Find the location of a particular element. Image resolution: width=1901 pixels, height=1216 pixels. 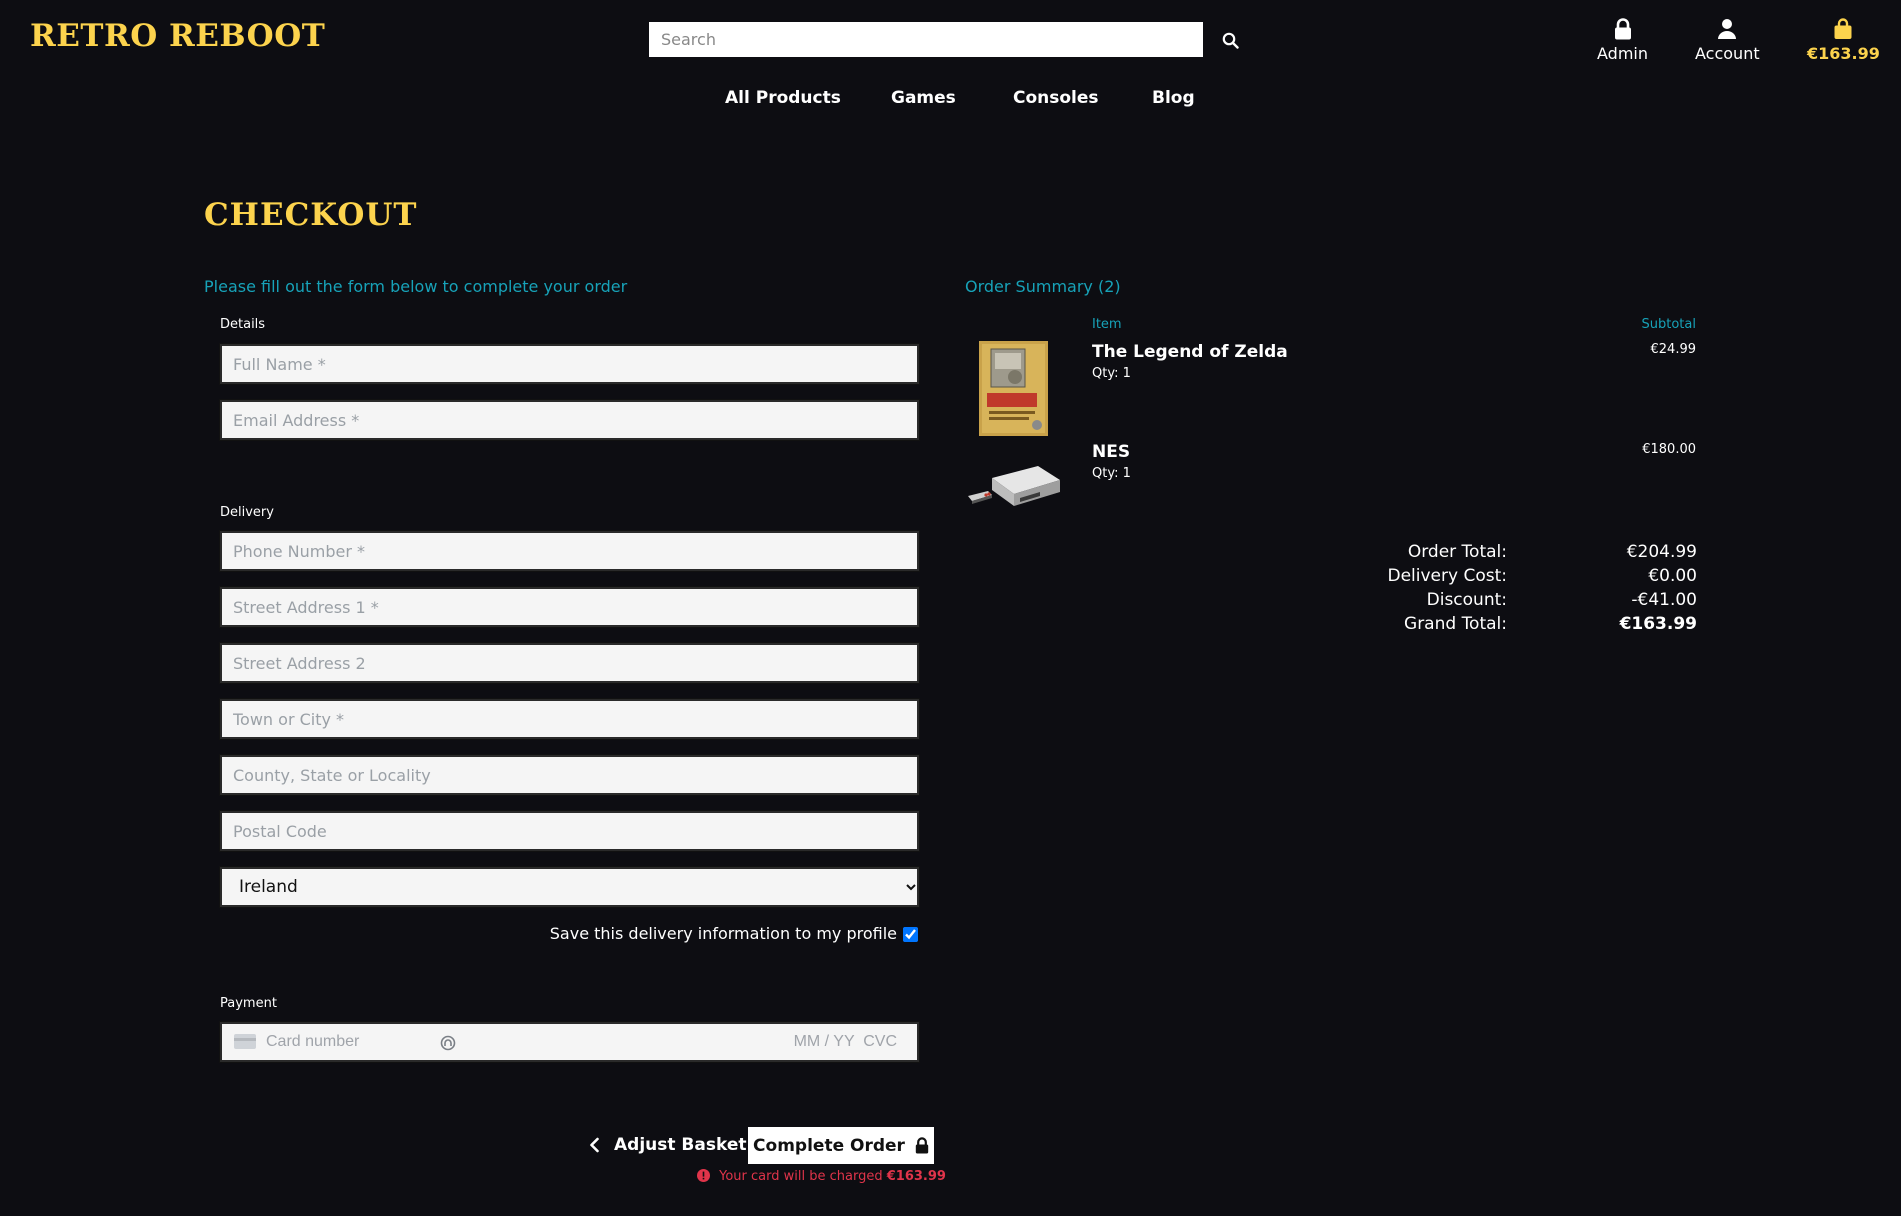

discount-row: Discount: -€41.00 is located at coordinates (1498, 602).